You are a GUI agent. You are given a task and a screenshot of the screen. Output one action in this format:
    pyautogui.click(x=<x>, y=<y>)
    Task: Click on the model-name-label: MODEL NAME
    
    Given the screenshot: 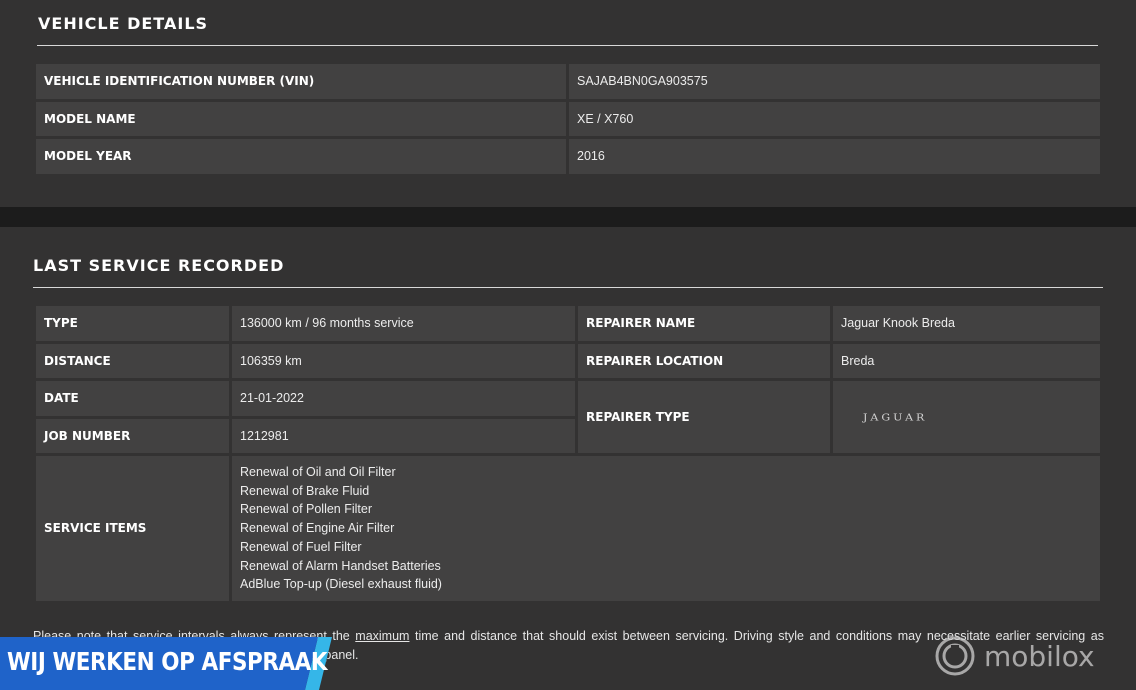 What is the action you would take?
    pyautogui.click(x=301, y=119)
    